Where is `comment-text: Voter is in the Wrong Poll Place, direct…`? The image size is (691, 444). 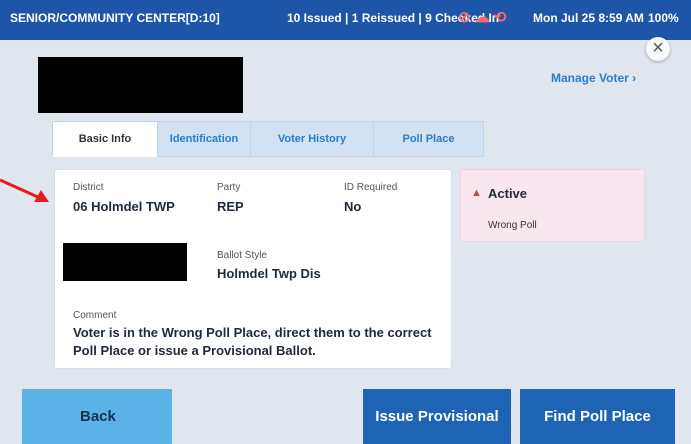
comment-text: Voter is in the Wrong Poll Place, direct… is located at coordinates (252, 341).